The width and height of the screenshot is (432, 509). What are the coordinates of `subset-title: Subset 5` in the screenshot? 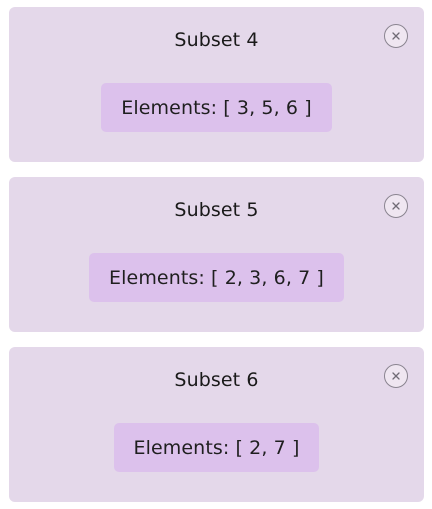 It's located at (216, 210).